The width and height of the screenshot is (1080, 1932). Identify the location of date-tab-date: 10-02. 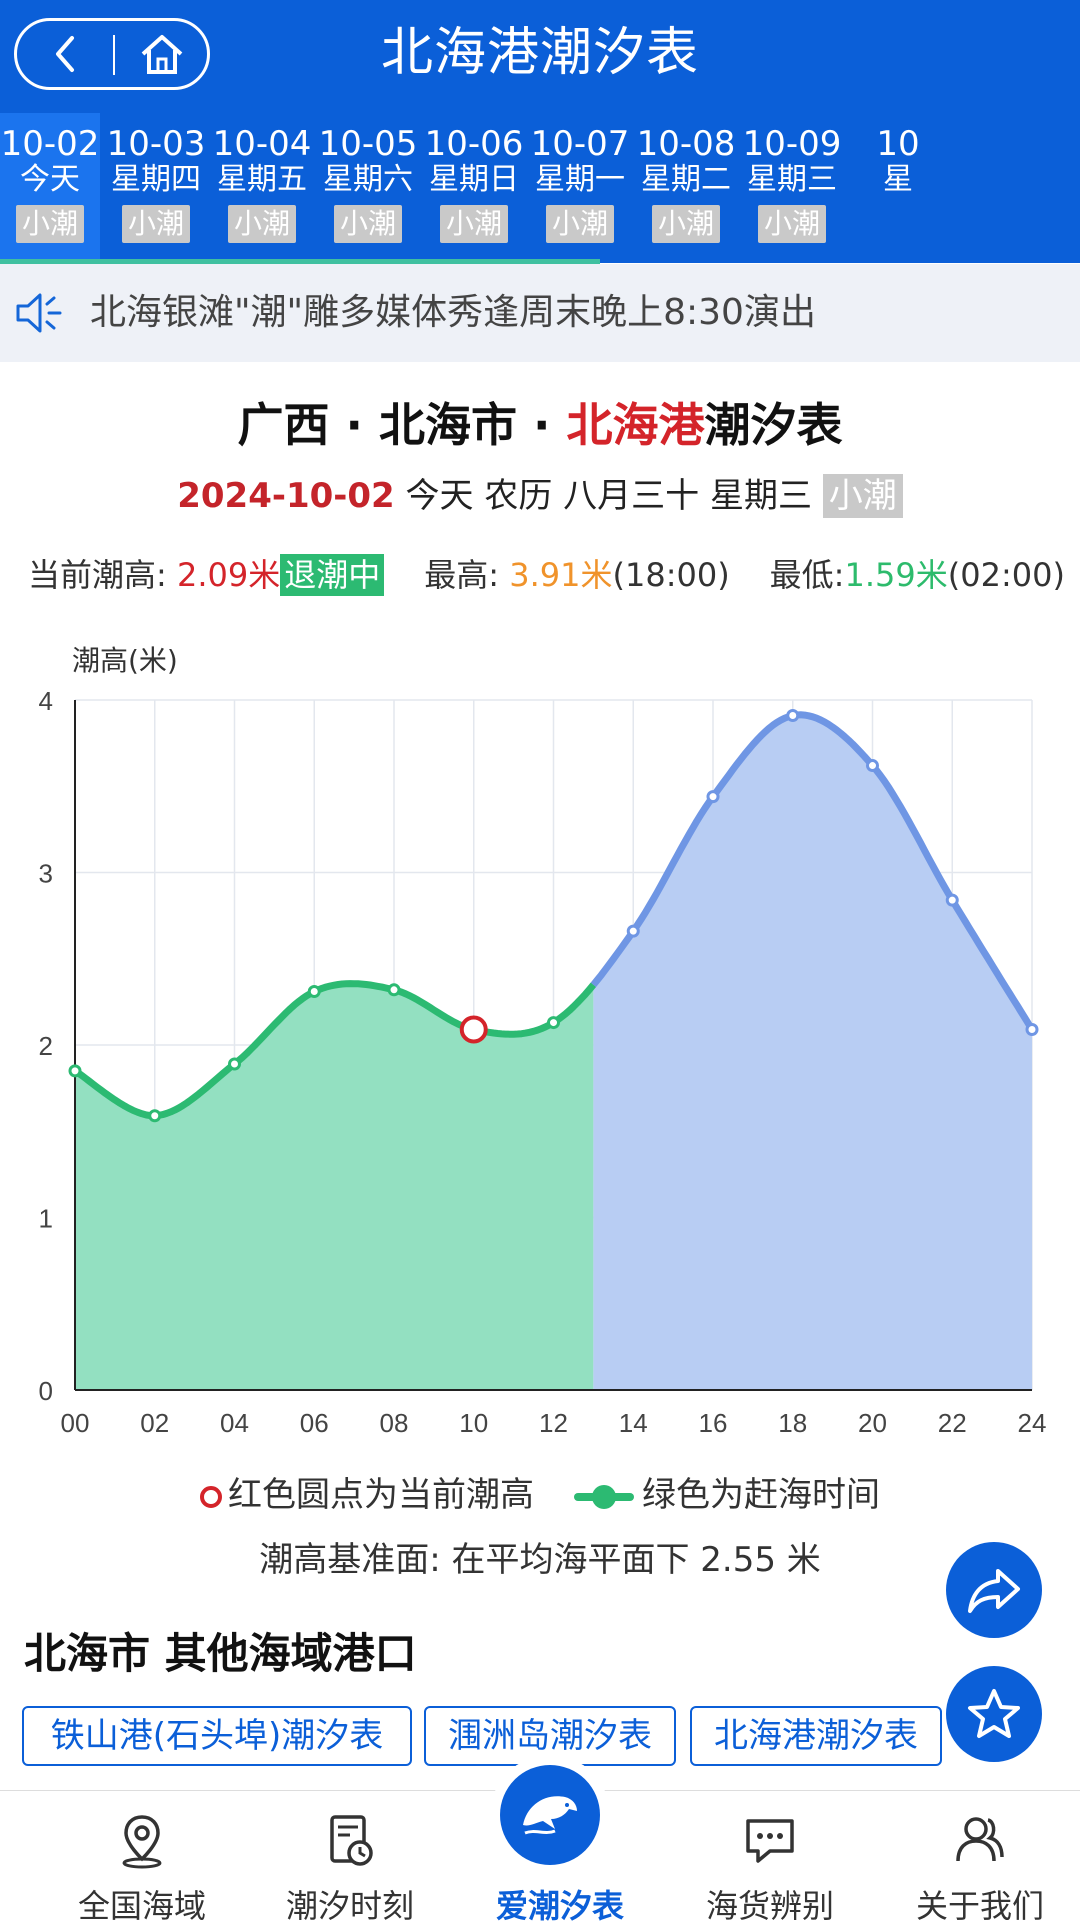
(50, 144).